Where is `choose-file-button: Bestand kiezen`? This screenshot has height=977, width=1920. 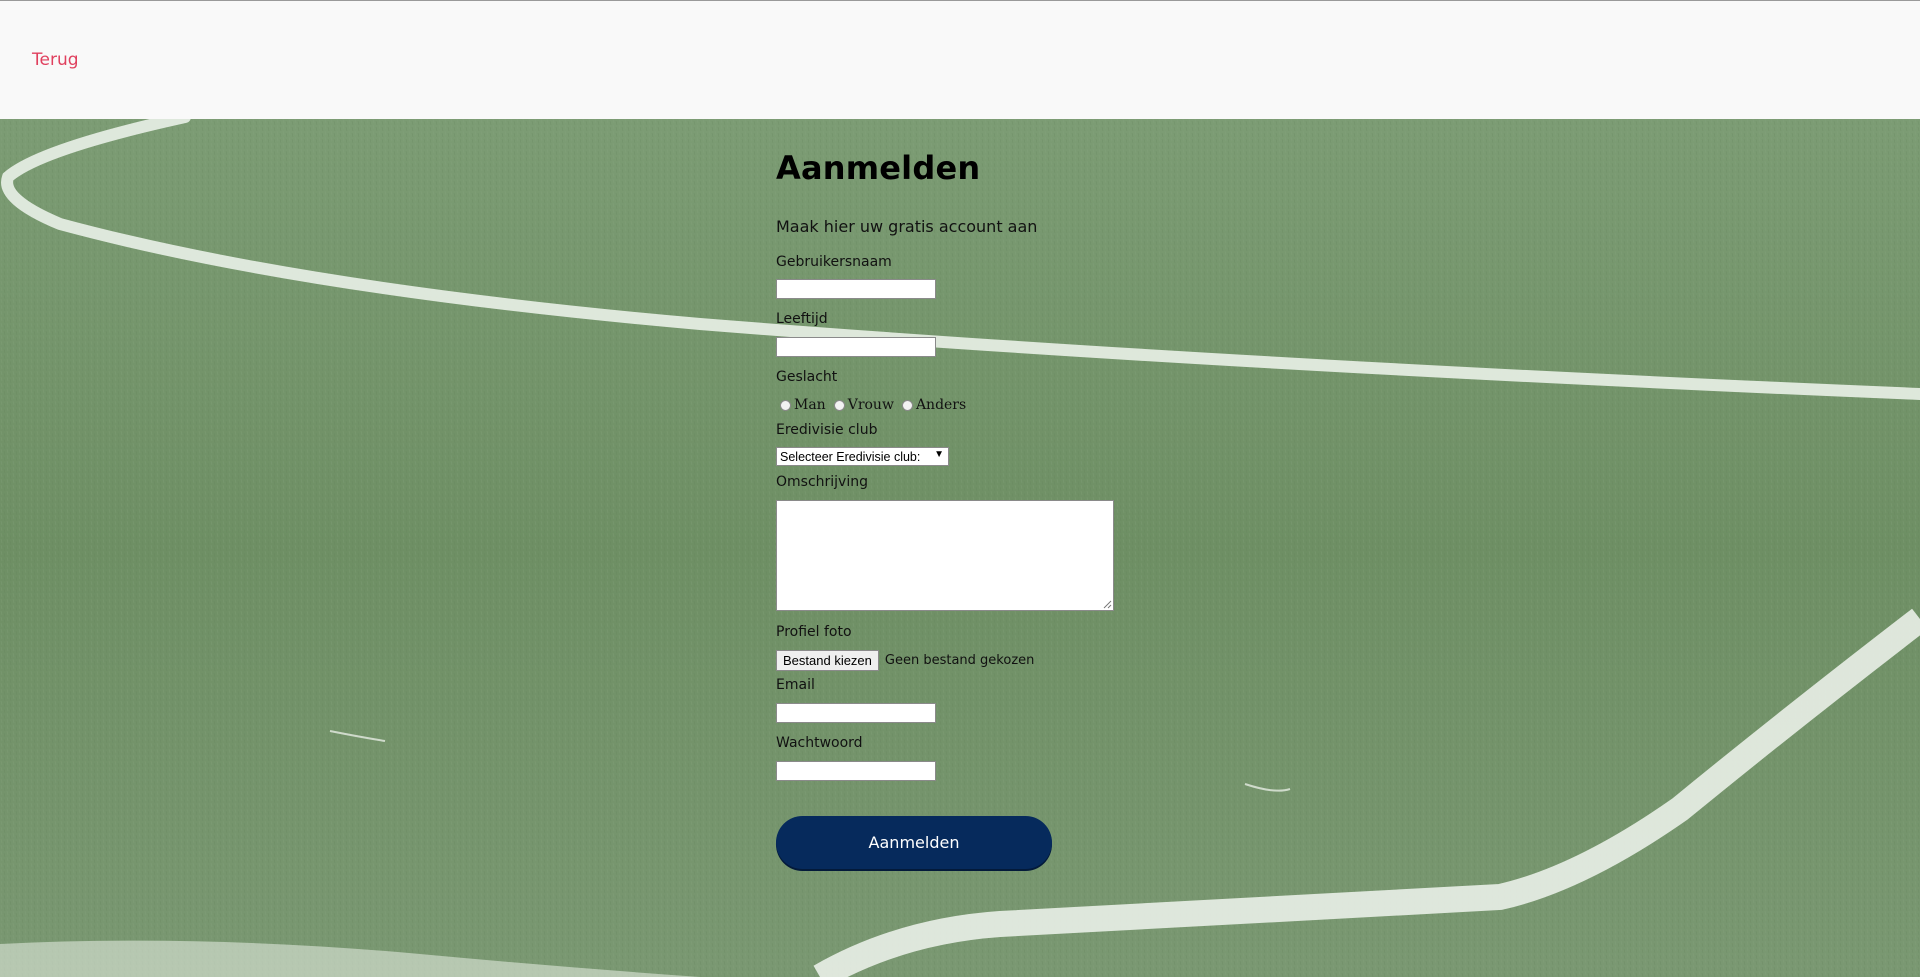
choose-file-button: Bestand kiezen is located at coordinates (827, 660).